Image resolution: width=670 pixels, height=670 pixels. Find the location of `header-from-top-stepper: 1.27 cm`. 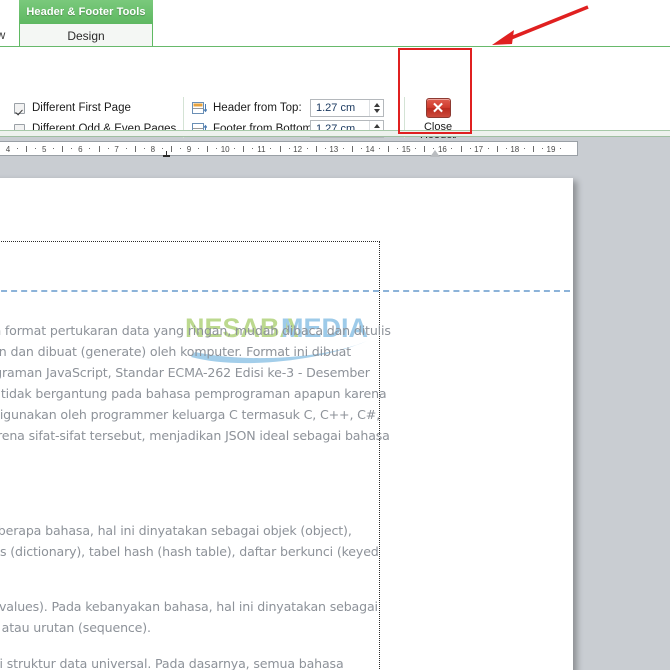

header-from-top-stepper: 1.27 cm is located at coordinates (347, 108).